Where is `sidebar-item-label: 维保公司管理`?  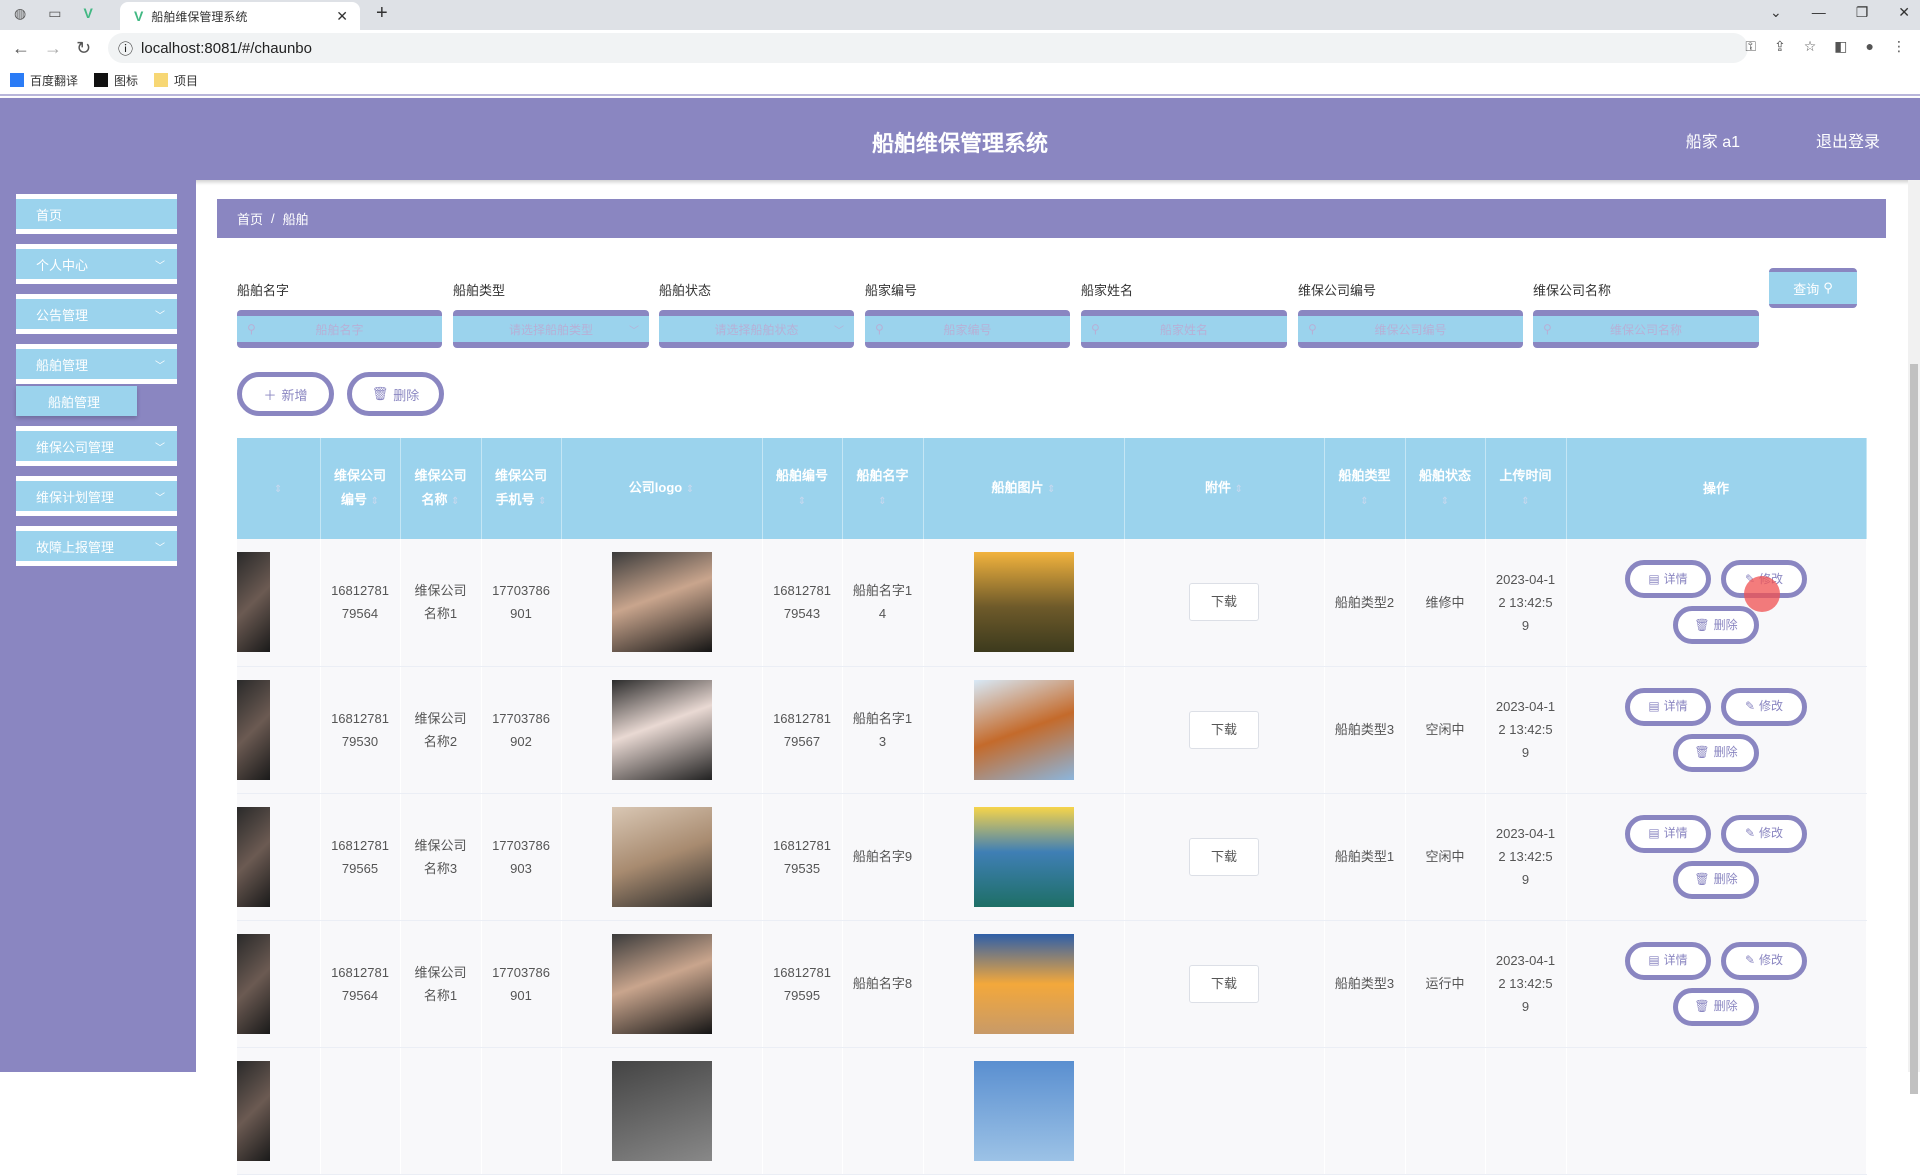
sidebar-item-label: 维保公司管理 is located at coordinates (75, 447).